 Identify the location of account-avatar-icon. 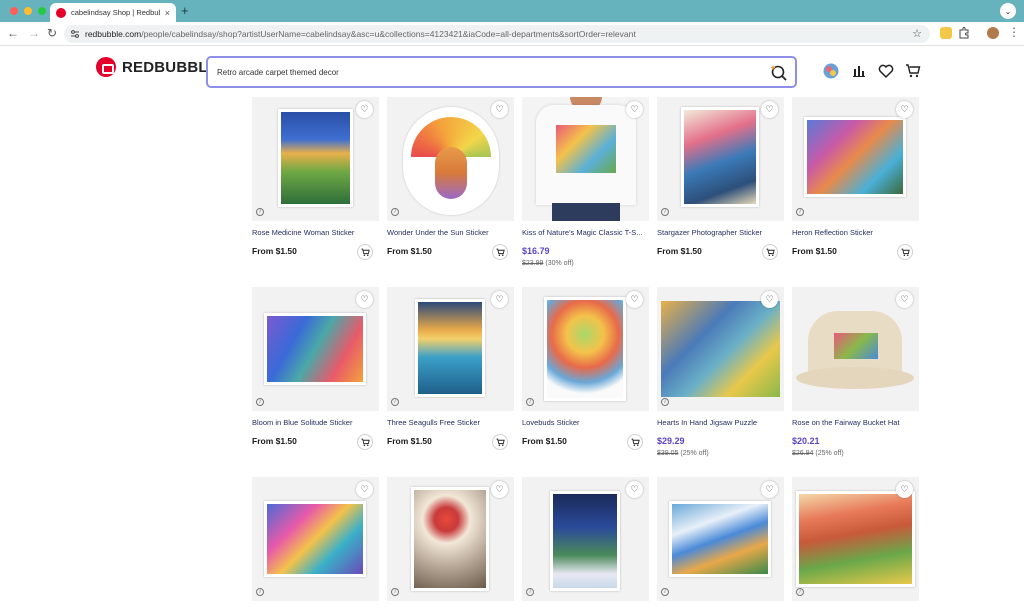
(831, 71).